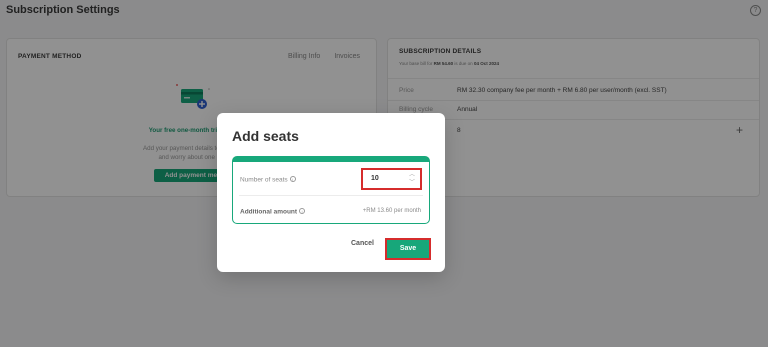  I want to click on seats-input-value: 10, so click(375, 178).